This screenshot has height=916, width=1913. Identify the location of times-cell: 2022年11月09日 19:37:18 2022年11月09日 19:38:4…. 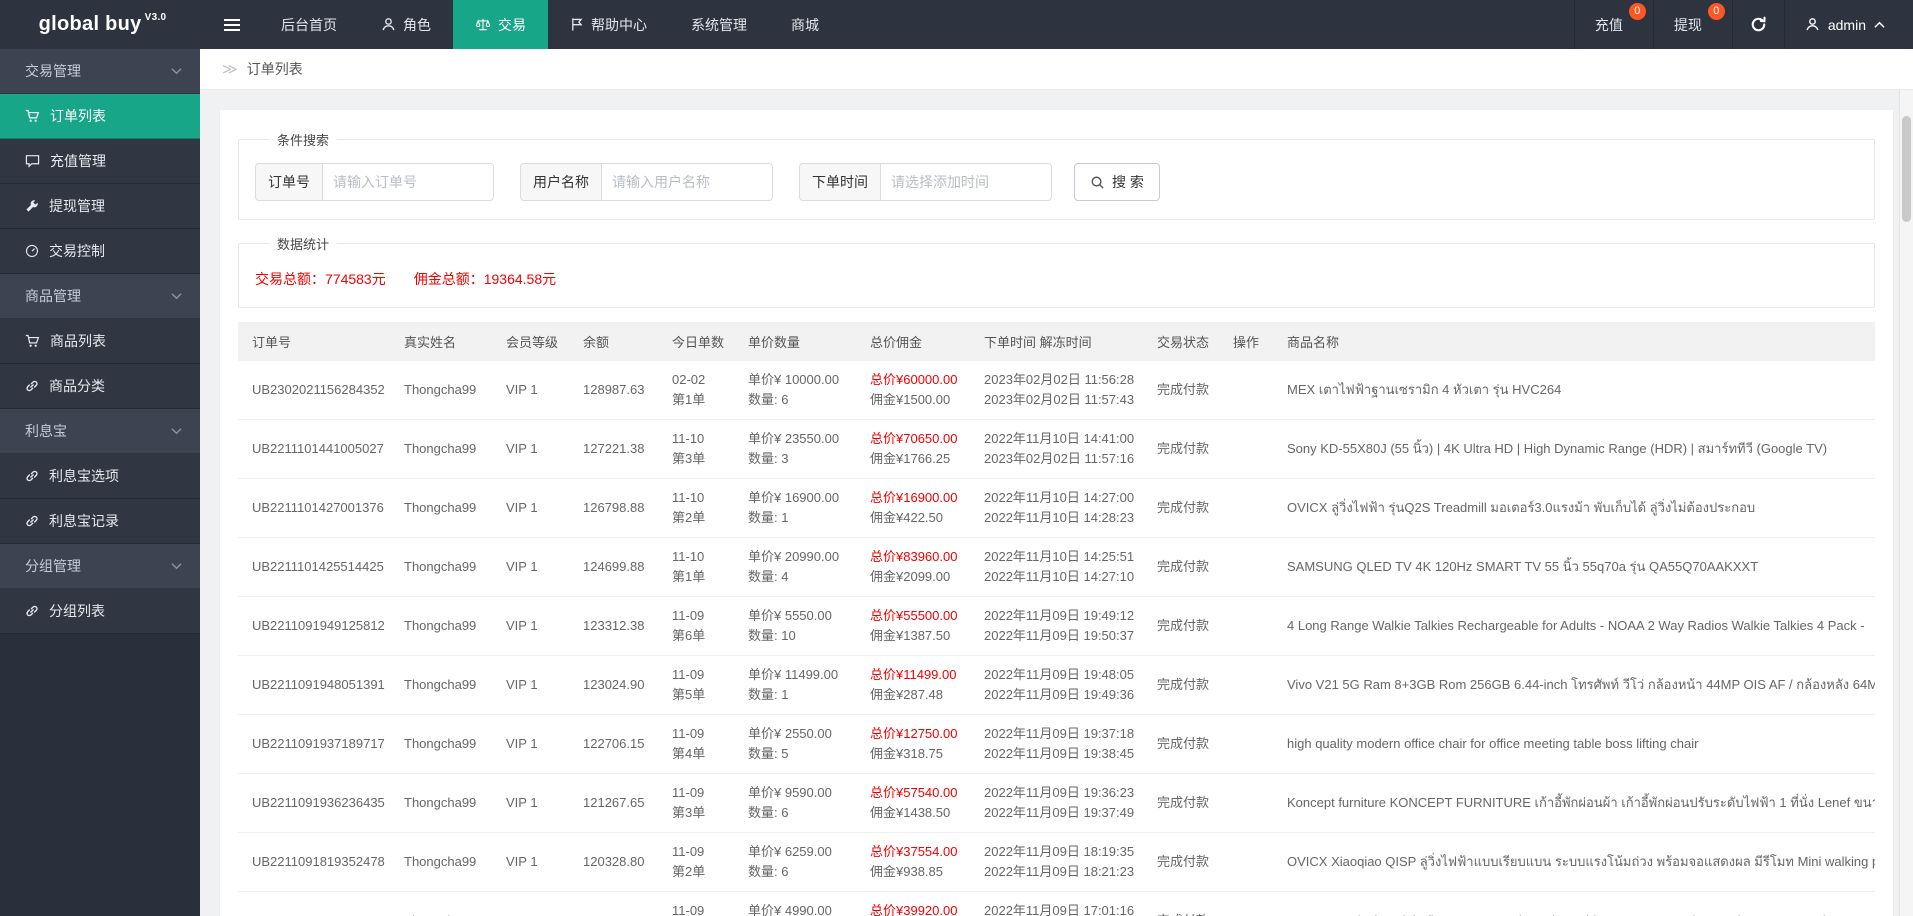
(1062, 744).